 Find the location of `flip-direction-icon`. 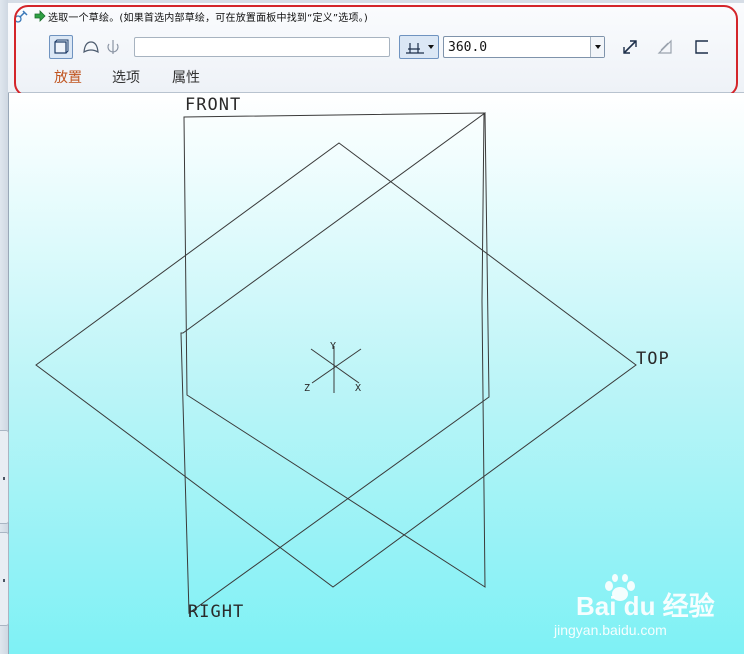

flip-direction-icon is located at coordinates (630, 47).